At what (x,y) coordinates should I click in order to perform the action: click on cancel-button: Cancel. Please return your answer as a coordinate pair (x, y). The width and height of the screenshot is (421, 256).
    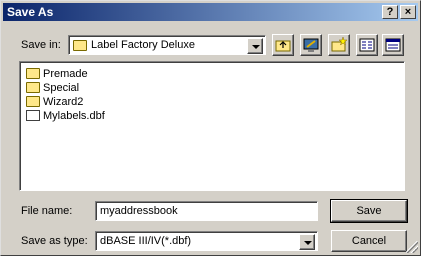
    Looking at the image, I should click on (369, 241).